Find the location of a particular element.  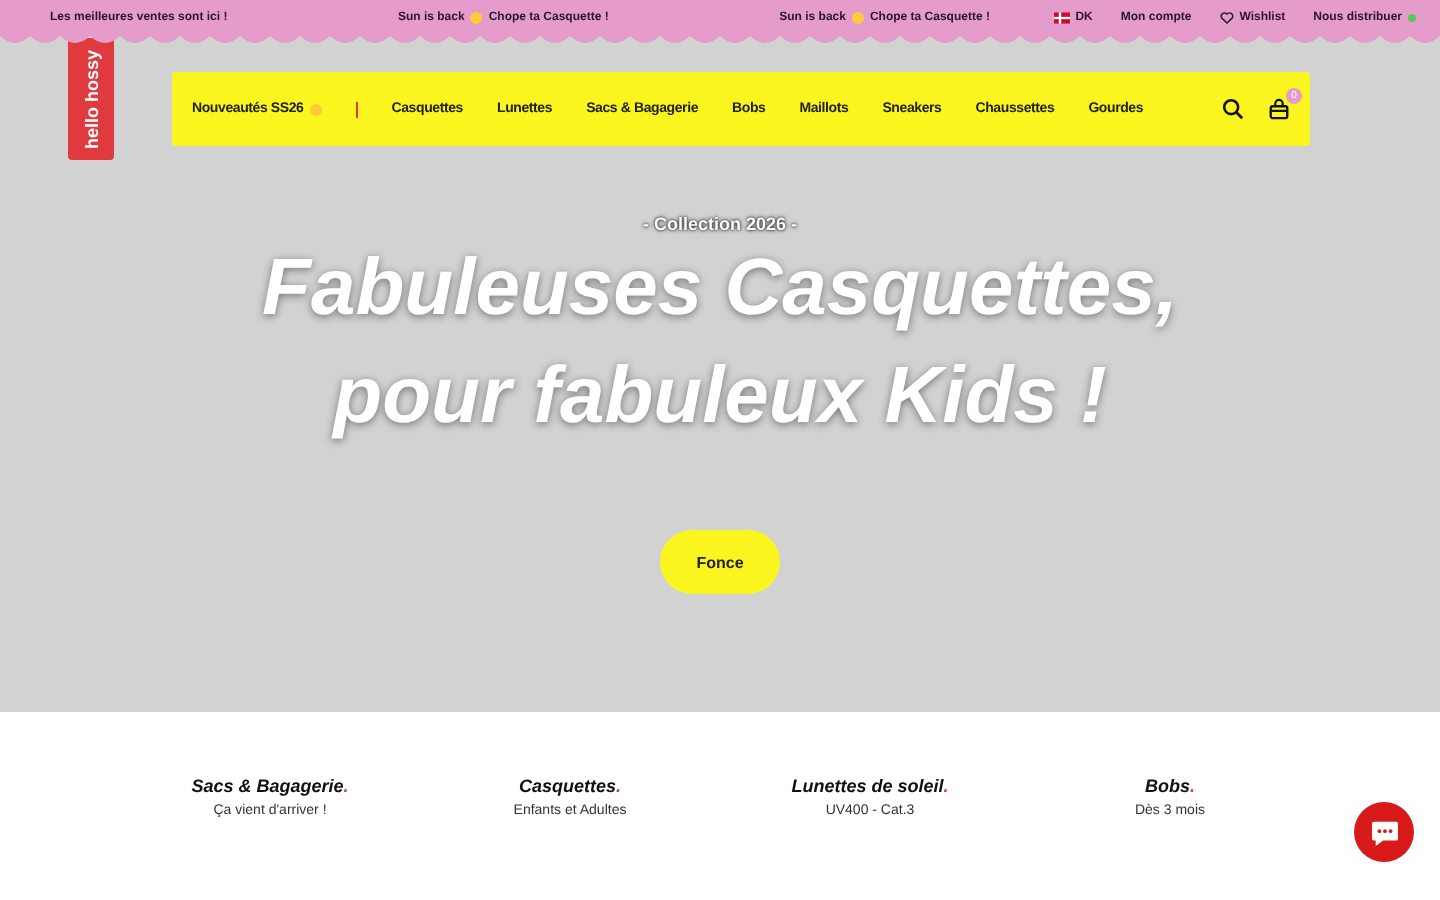

heart-icon is located at coordinates (1226, 17).